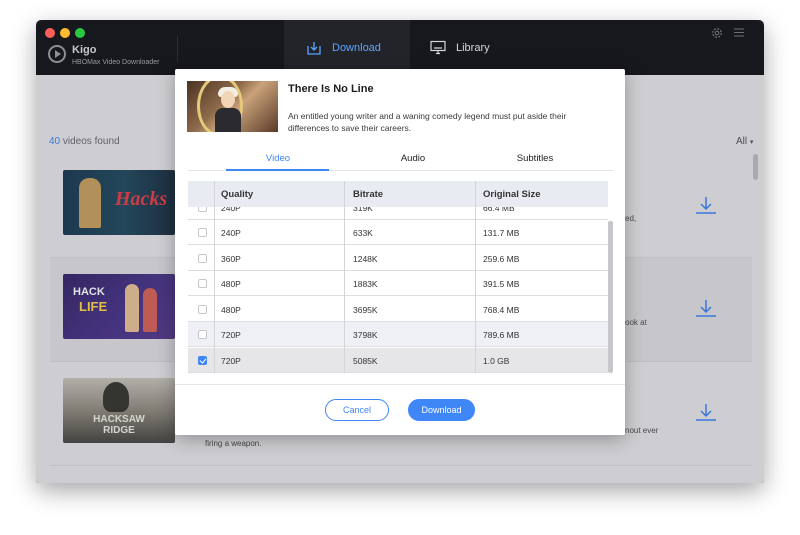  Describe the element at coordinates (231, 259) in the screenshot. I see `cell-quality: 360P` at that location.